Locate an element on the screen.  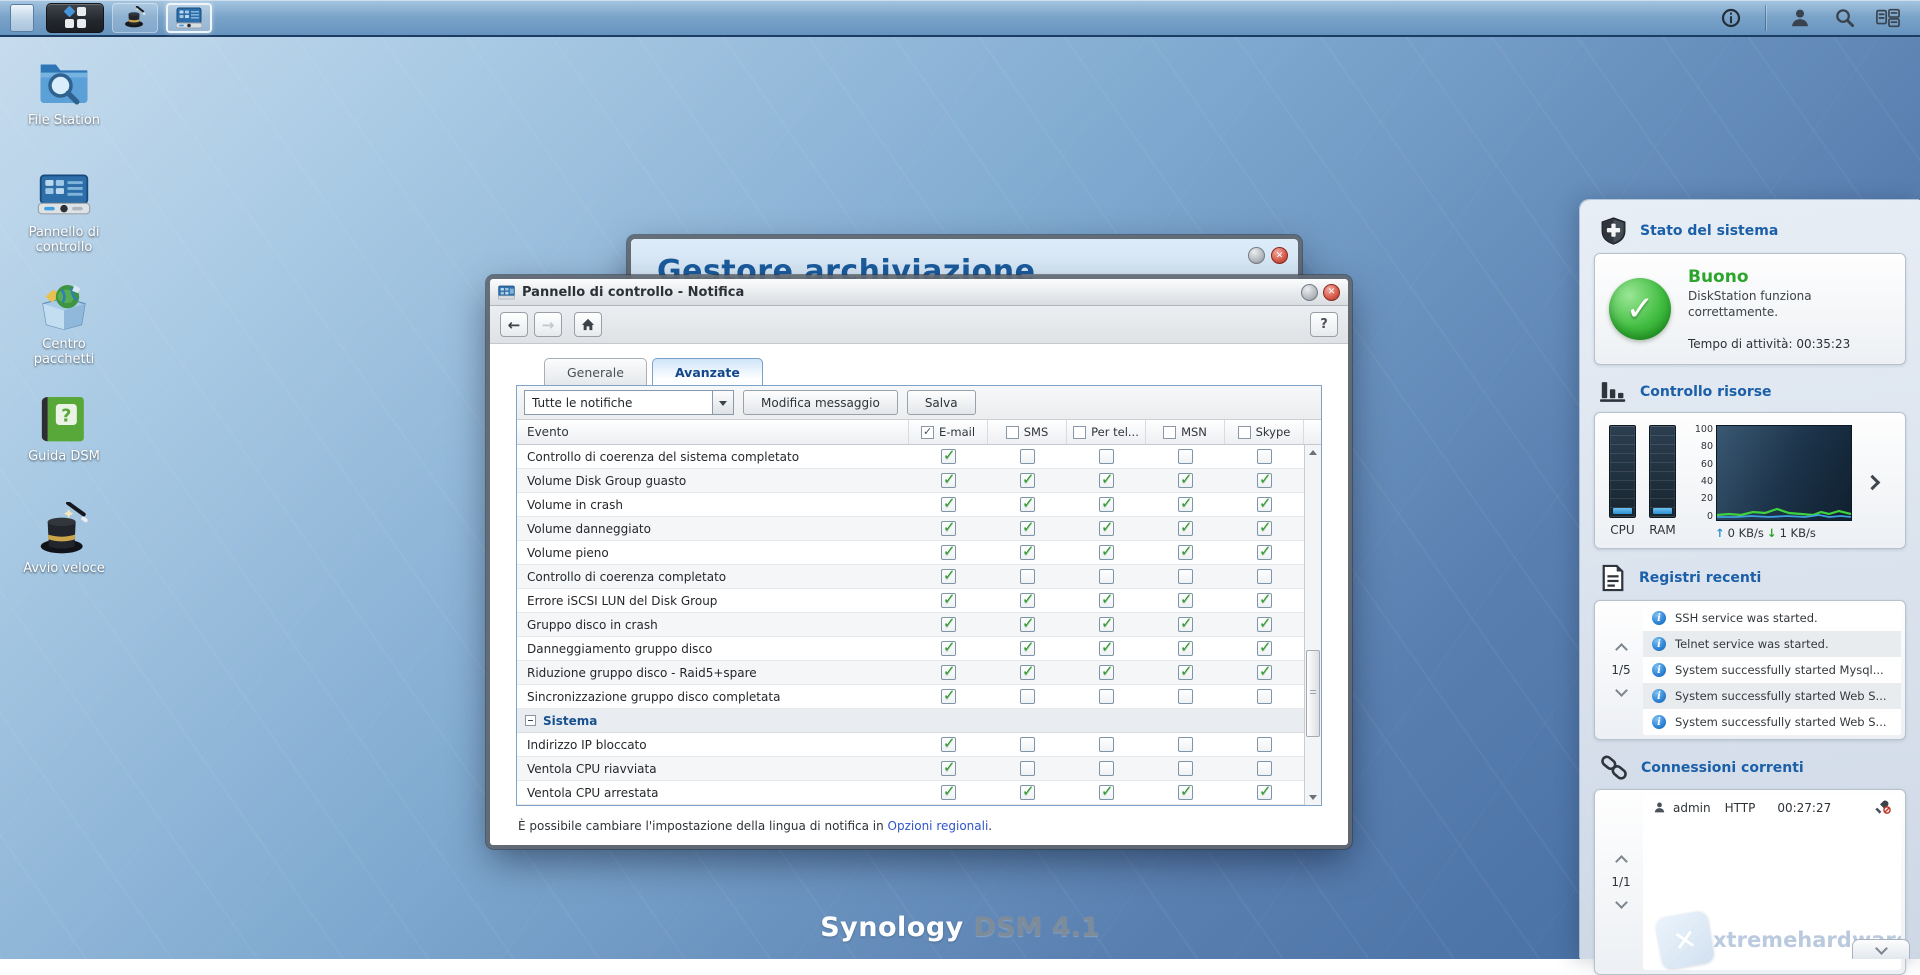
edit-message-button: Modifica messaggio is located at coordinates (820, 402).